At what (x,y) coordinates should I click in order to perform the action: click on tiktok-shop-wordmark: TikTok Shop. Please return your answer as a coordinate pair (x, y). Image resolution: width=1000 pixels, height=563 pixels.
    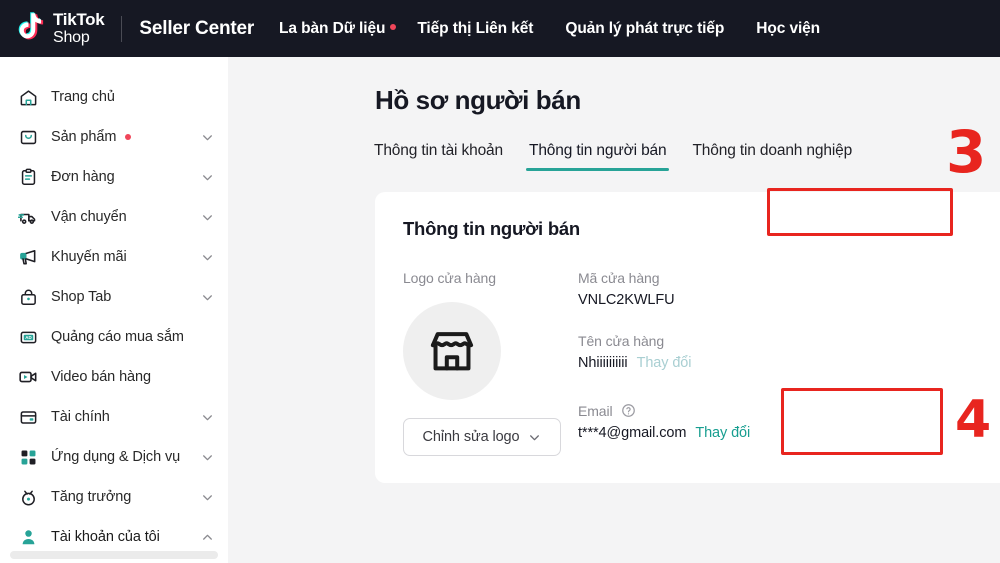
    Looking at the image, I should click on (79, 28).